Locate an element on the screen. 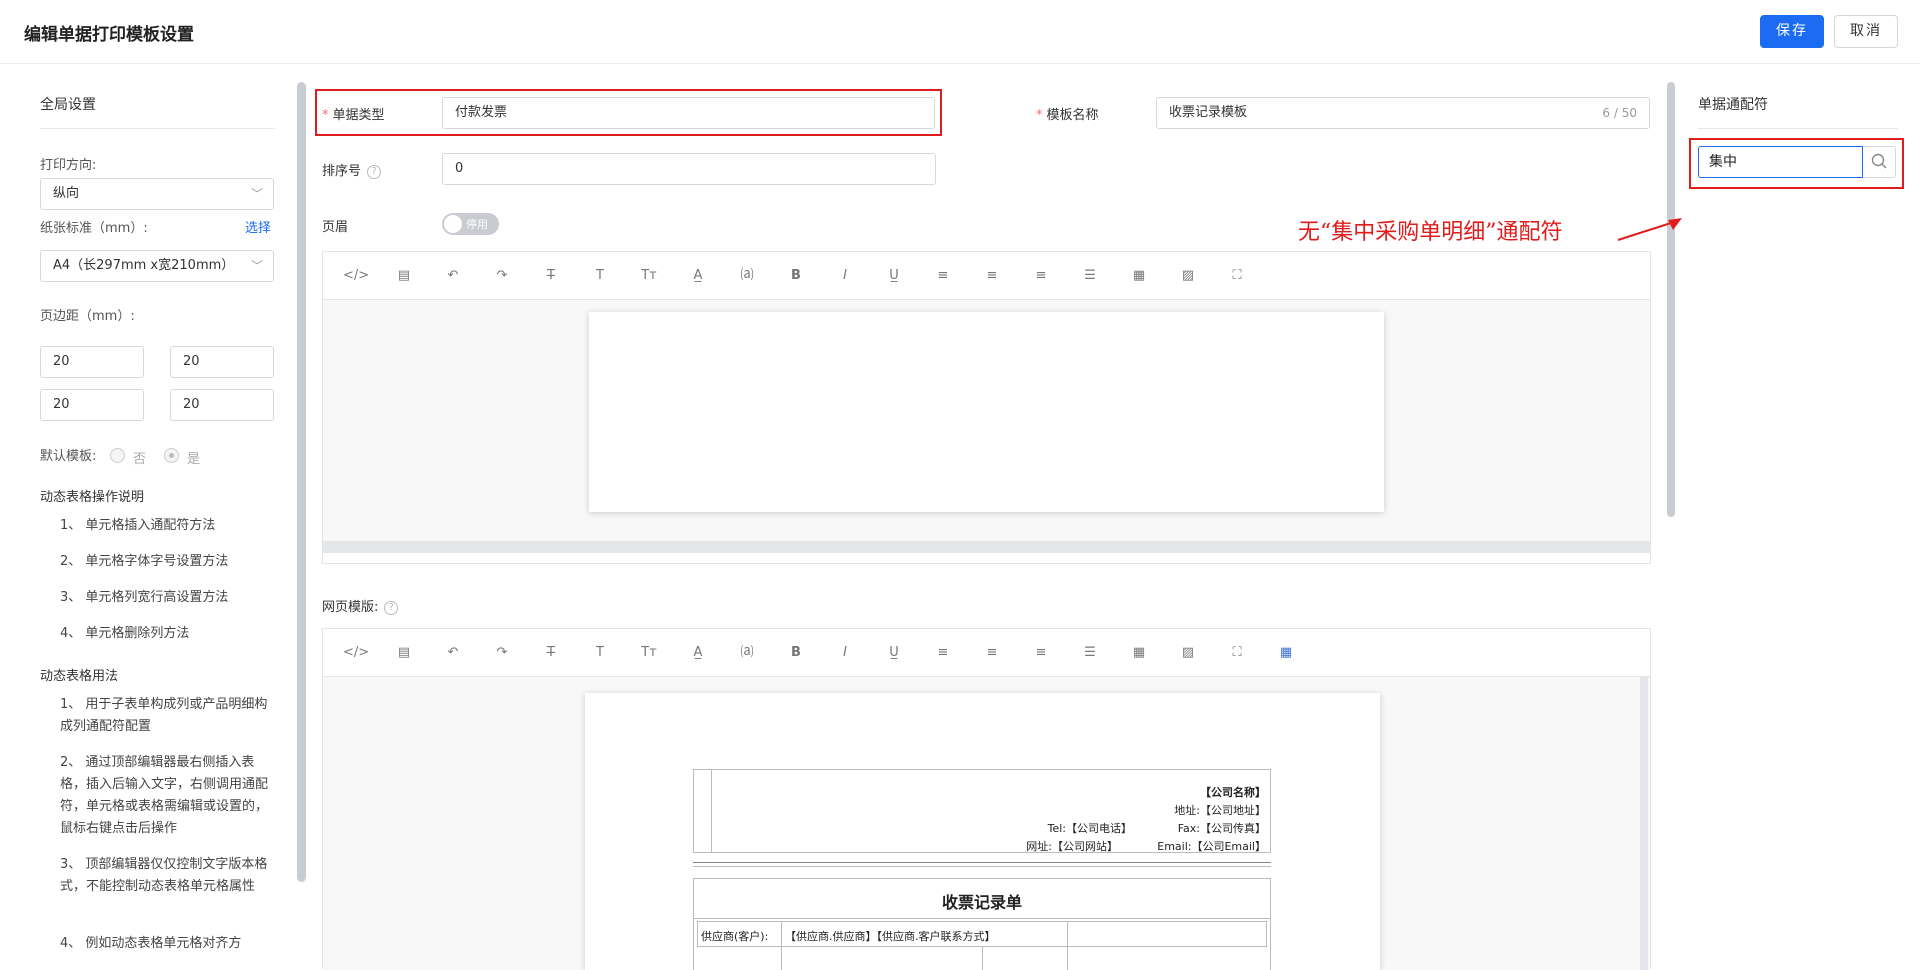 This screenshot has height=970, width=1920. orientation-value: 纵向 is located at coordinates (66, 193).